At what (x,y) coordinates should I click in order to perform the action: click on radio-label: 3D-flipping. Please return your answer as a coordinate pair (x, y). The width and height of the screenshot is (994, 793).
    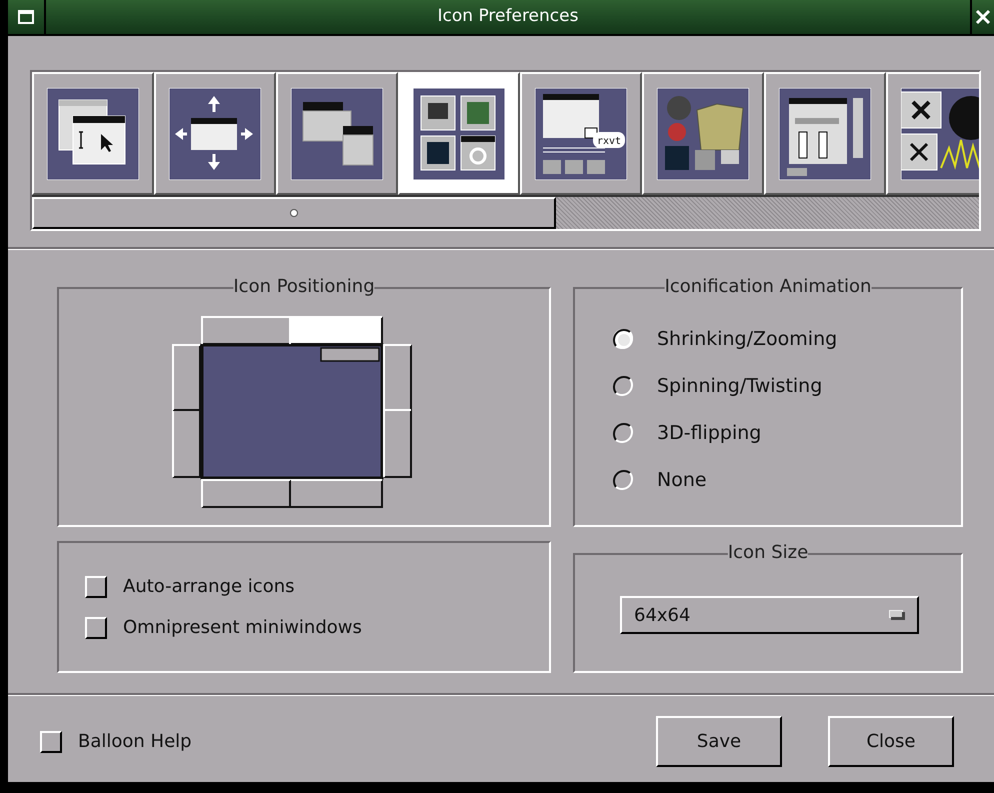
    Looking at the image, I should click on (709, 433).